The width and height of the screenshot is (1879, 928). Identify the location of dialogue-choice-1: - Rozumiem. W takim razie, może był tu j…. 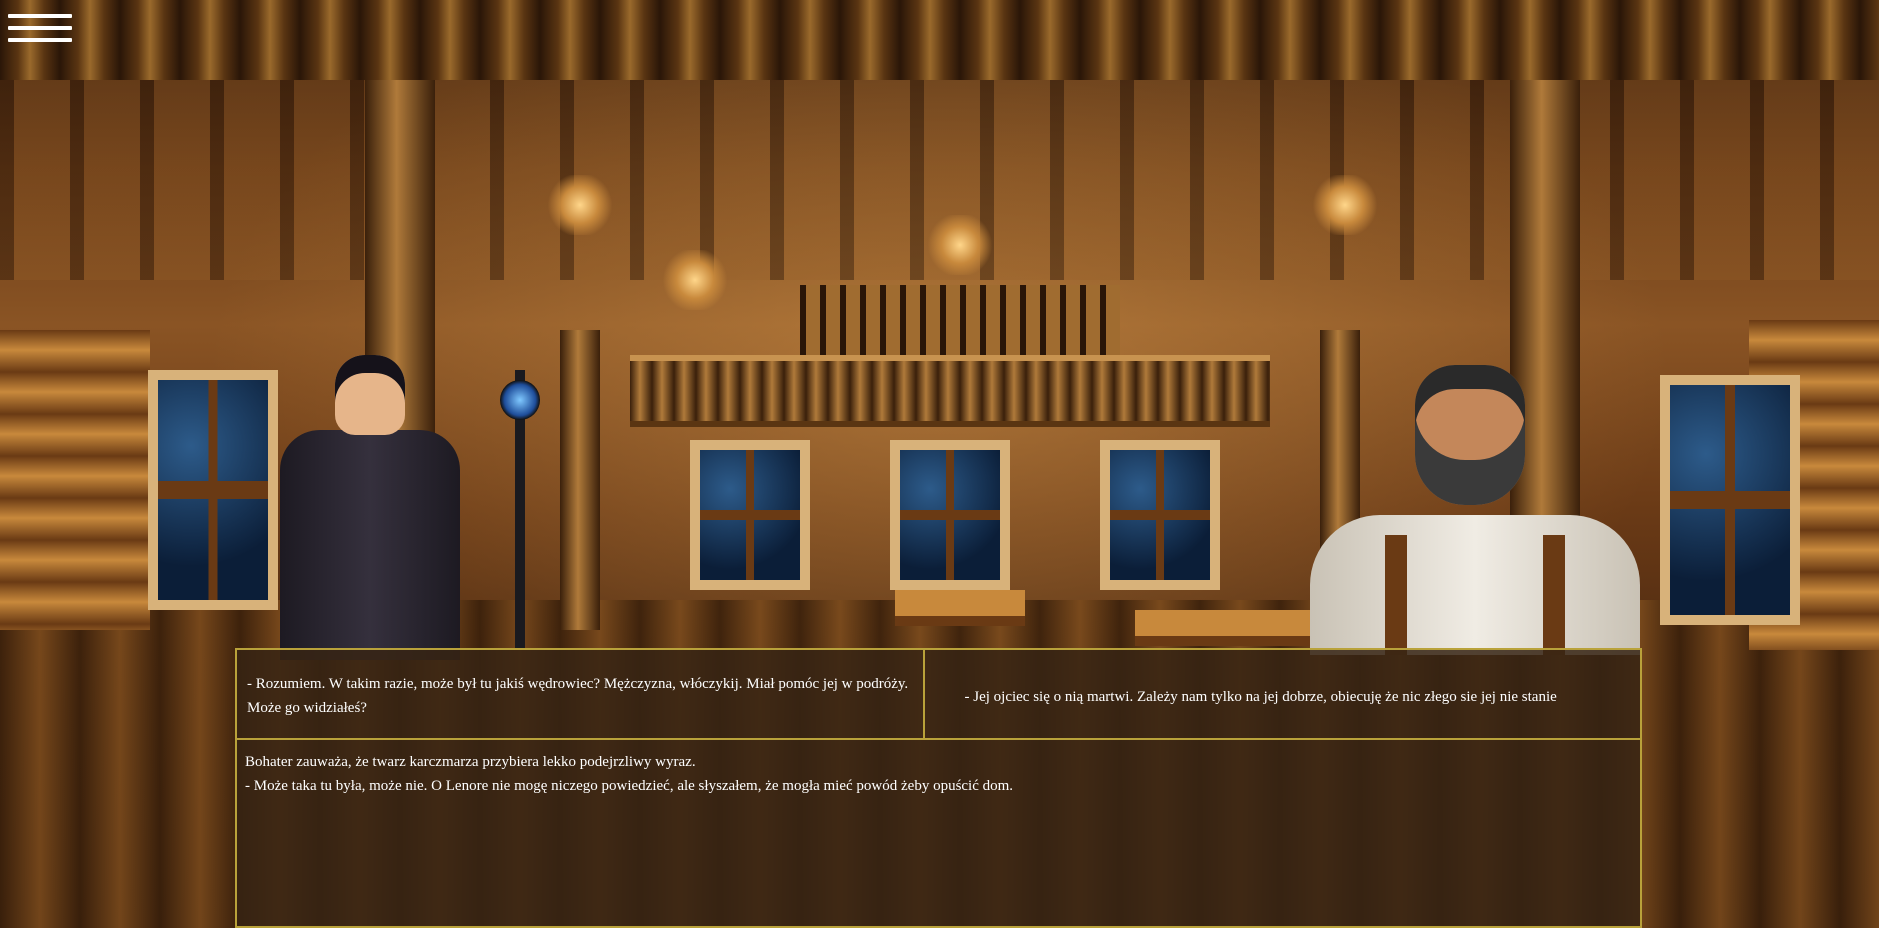
(580, 694).